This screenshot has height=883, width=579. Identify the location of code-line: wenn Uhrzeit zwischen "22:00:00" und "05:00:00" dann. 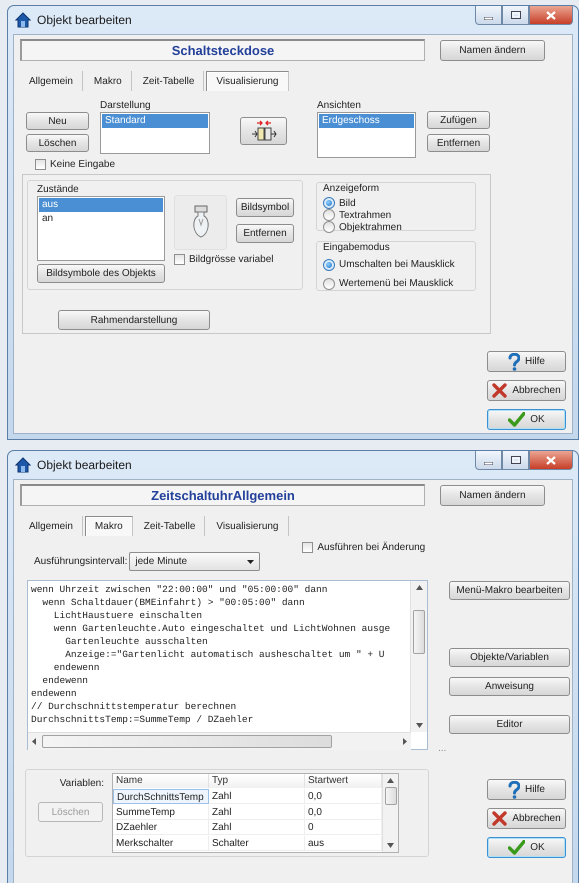
(179, 589).